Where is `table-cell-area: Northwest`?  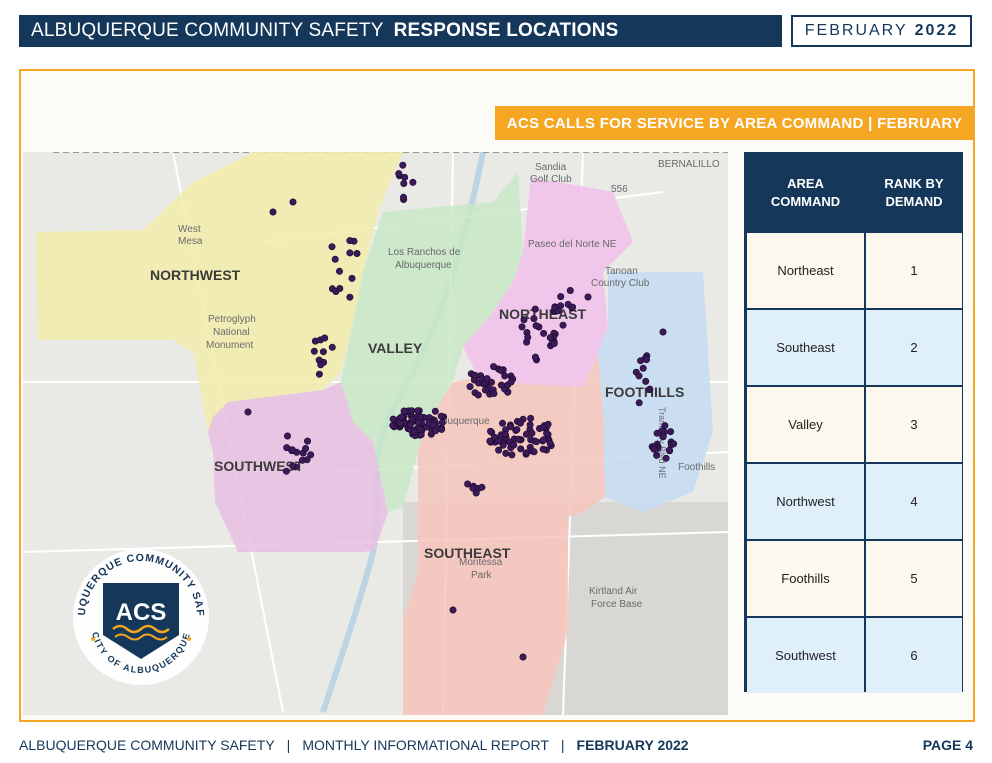
table-cell-area: Northwest is located at coordinates (805, 501).